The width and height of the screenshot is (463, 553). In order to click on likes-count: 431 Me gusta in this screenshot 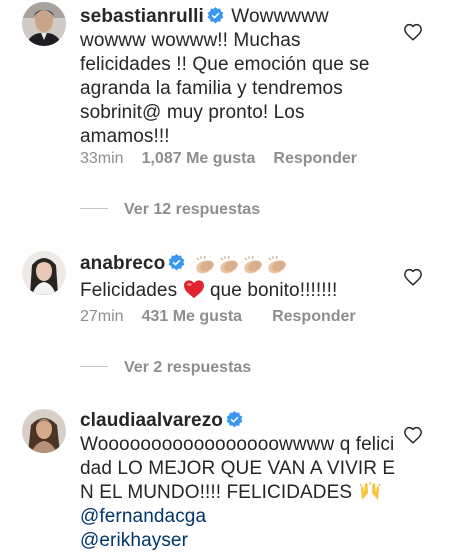, I will do `click(192, 317)`.